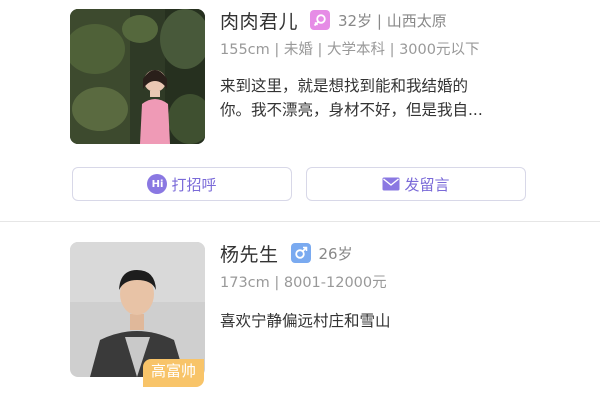 The width and height of the screenshot is (600, 400). I want to click on female-icon, so click(320, 20).